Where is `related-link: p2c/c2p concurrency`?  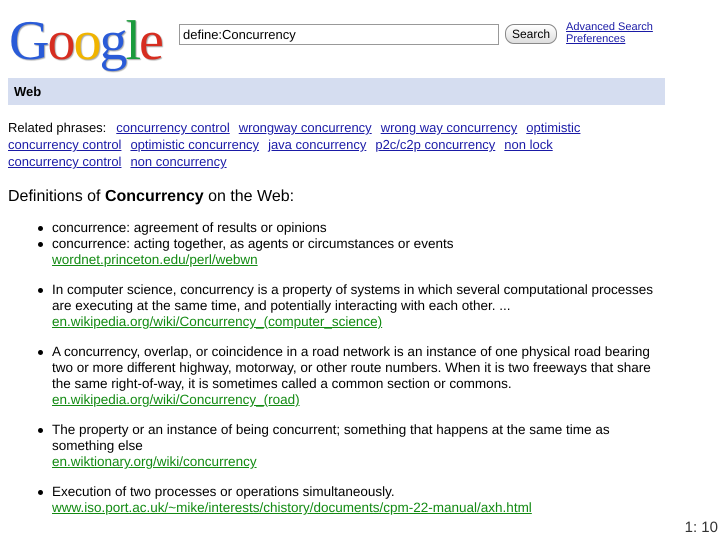 related-link: p2c/c2p concurrency is located at coordinates (435, 144).